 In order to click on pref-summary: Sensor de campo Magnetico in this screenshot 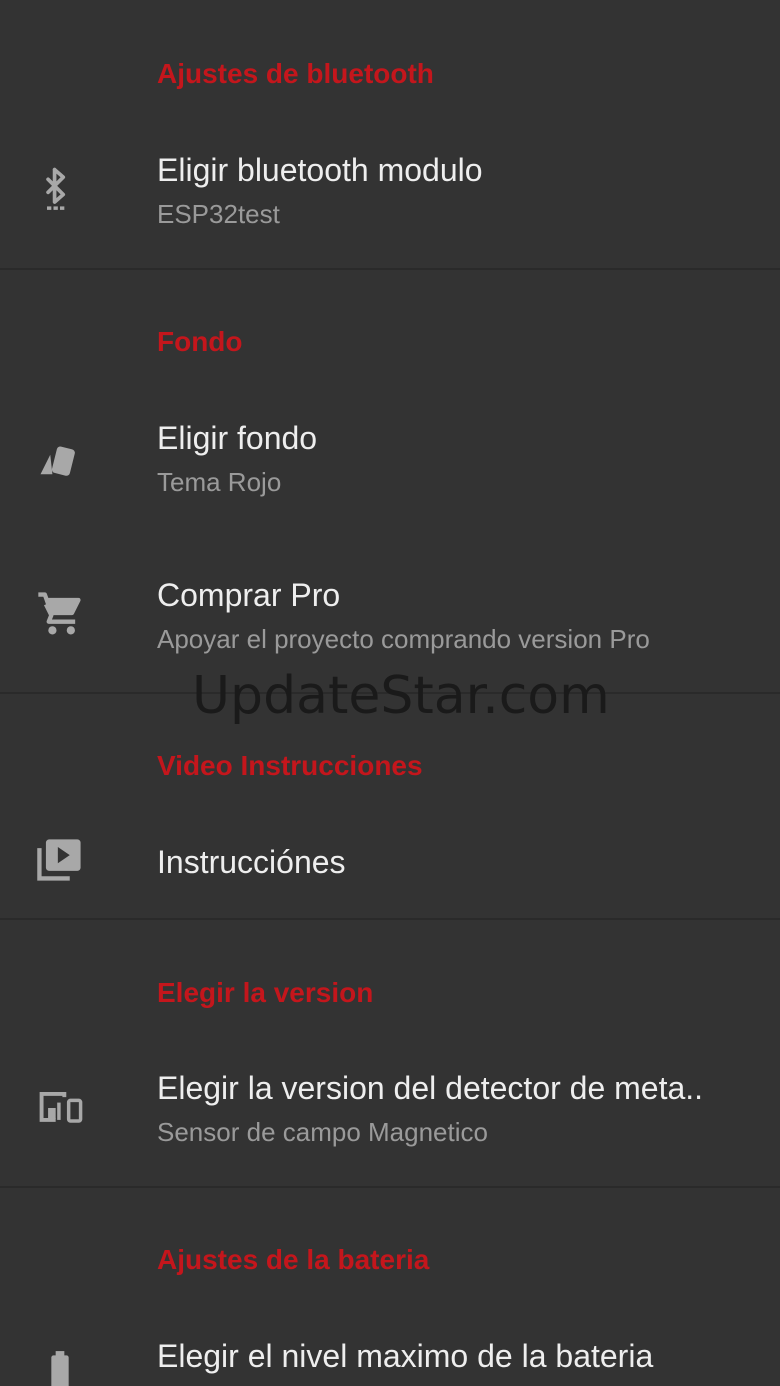, I will do `click(322, 1132)`.